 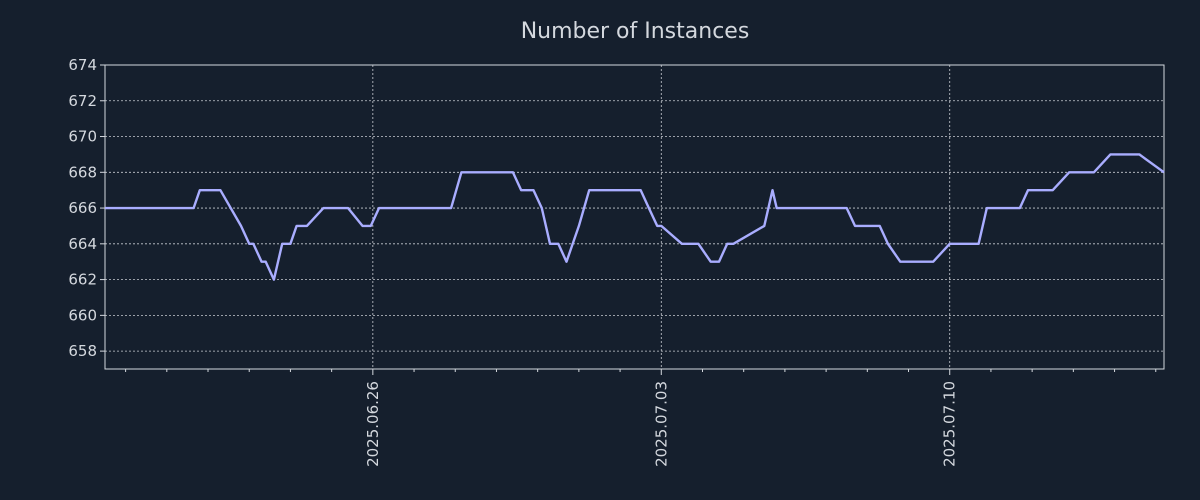 What do you see at coordinates (82, 280) in the screenshot?
I see `y-tick-label: 662` at bounding box center [82, 280].